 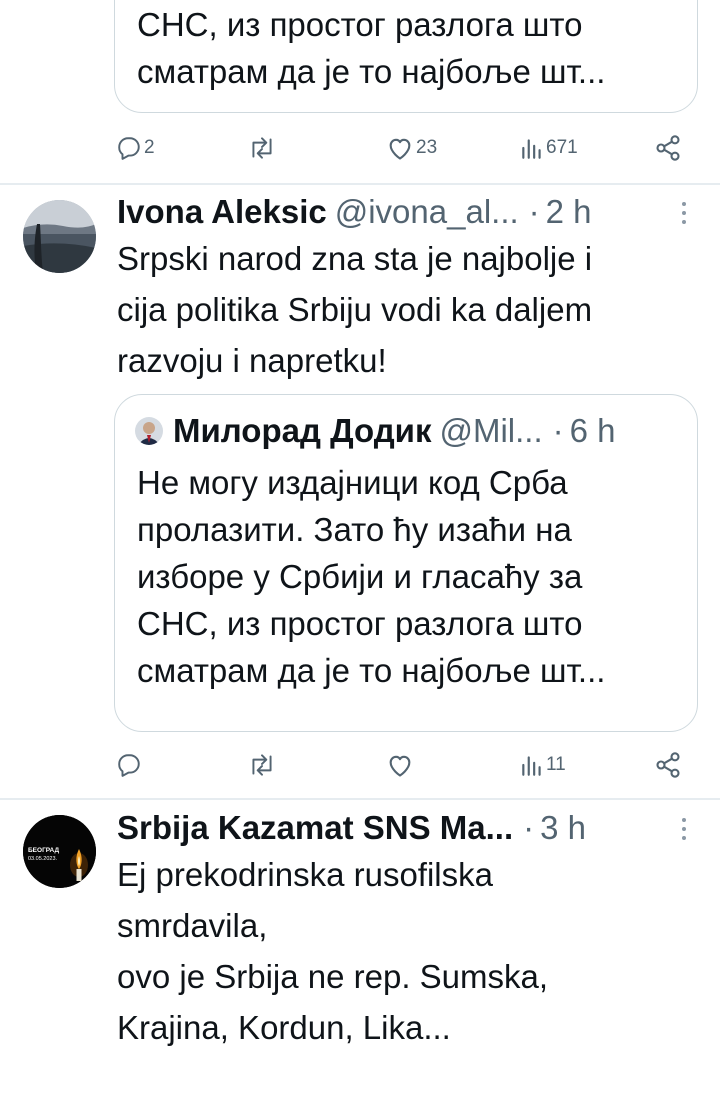 What do you see at coordinates (556, 764) in the screenshot?
I see `views-count: 11` at bounding box center [556, 764].